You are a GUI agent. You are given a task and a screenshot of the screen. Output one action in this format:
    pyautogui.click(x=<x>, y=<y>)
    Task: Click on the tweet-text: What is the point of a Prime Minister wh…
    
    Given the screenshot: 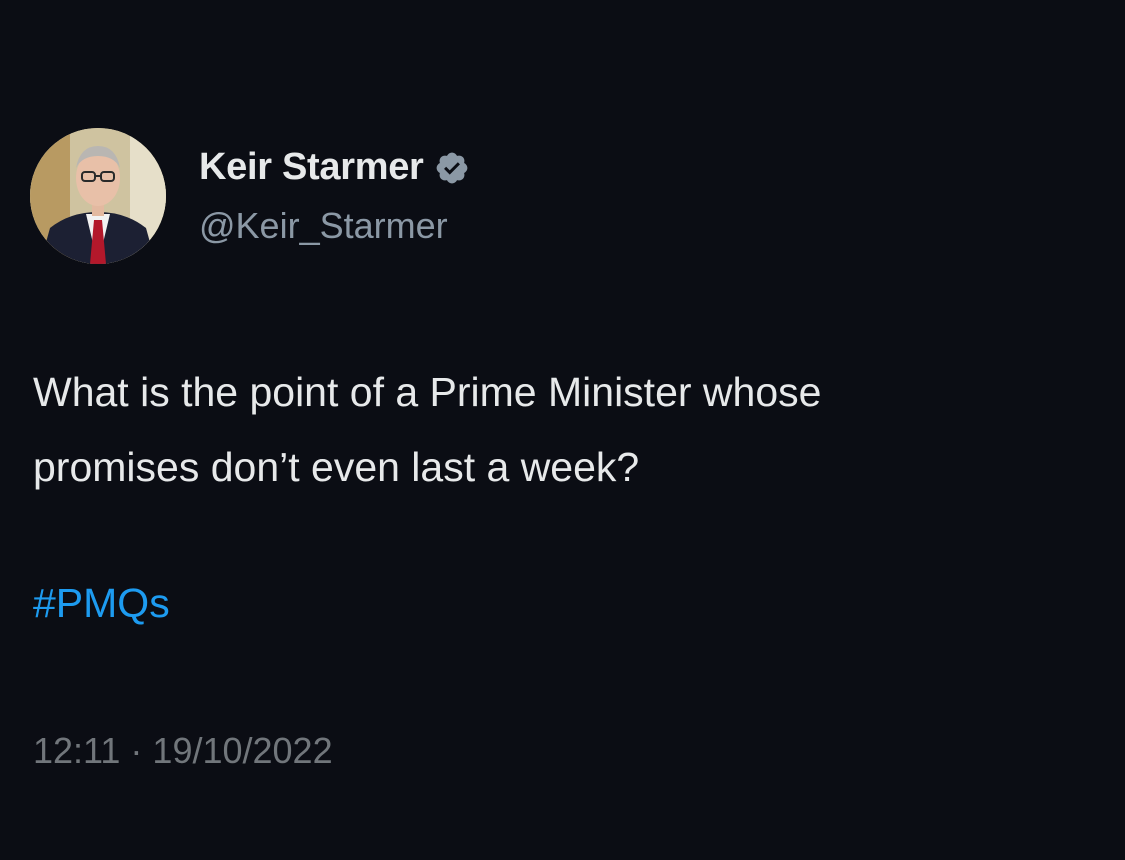 What is the action you would take?
    pyautogui.click(x=427, y=429)
    